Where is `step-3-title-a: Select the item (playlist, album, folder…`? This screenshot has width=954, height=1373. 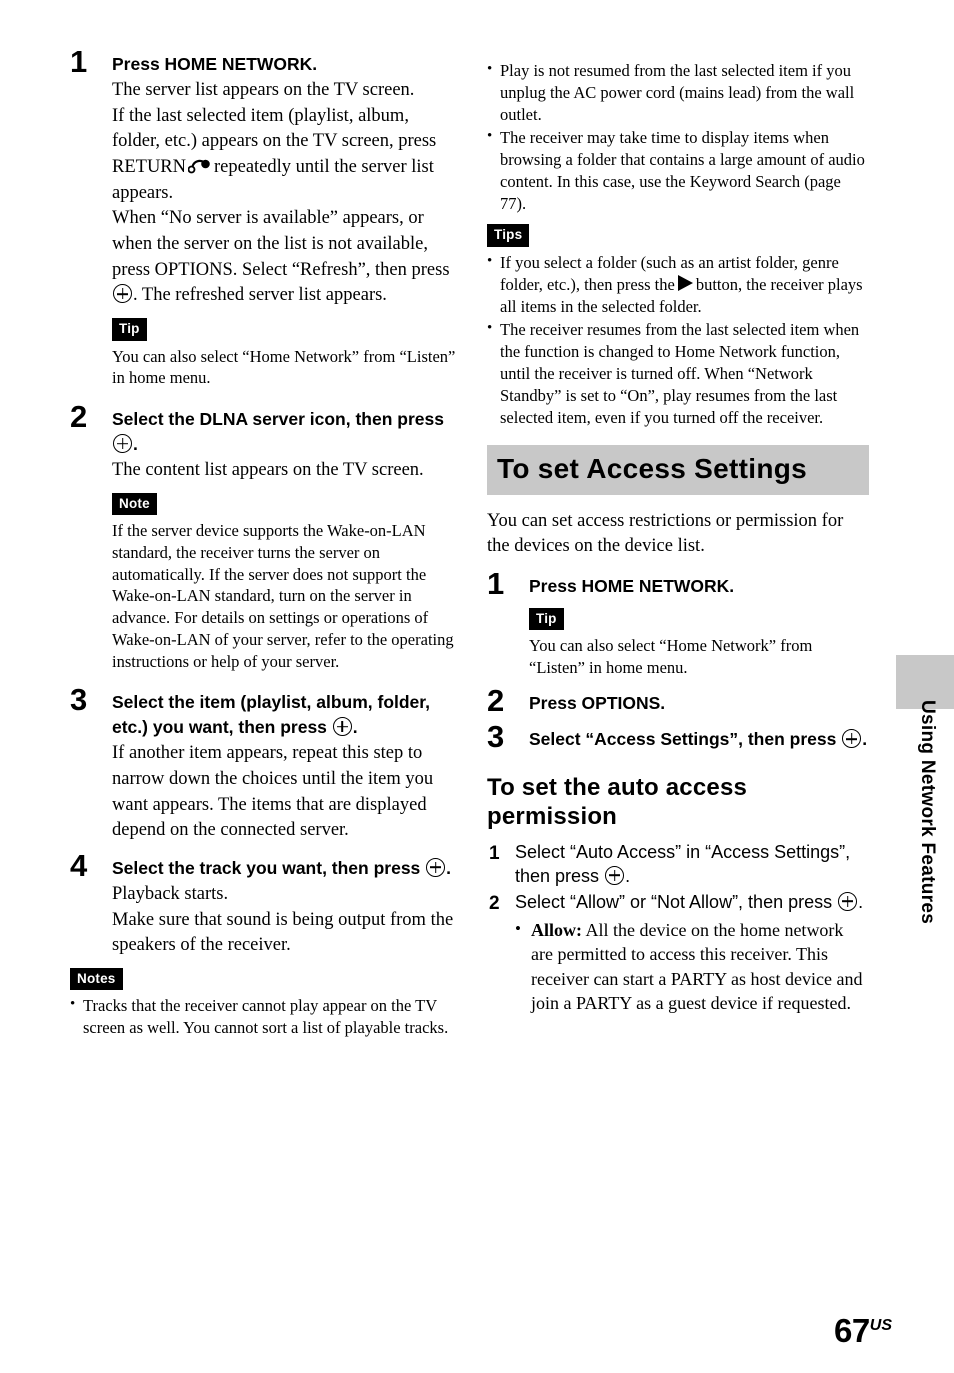 step-3-title-a: Select the item (playlist, album, folder… is located at coordinates (271, 715).